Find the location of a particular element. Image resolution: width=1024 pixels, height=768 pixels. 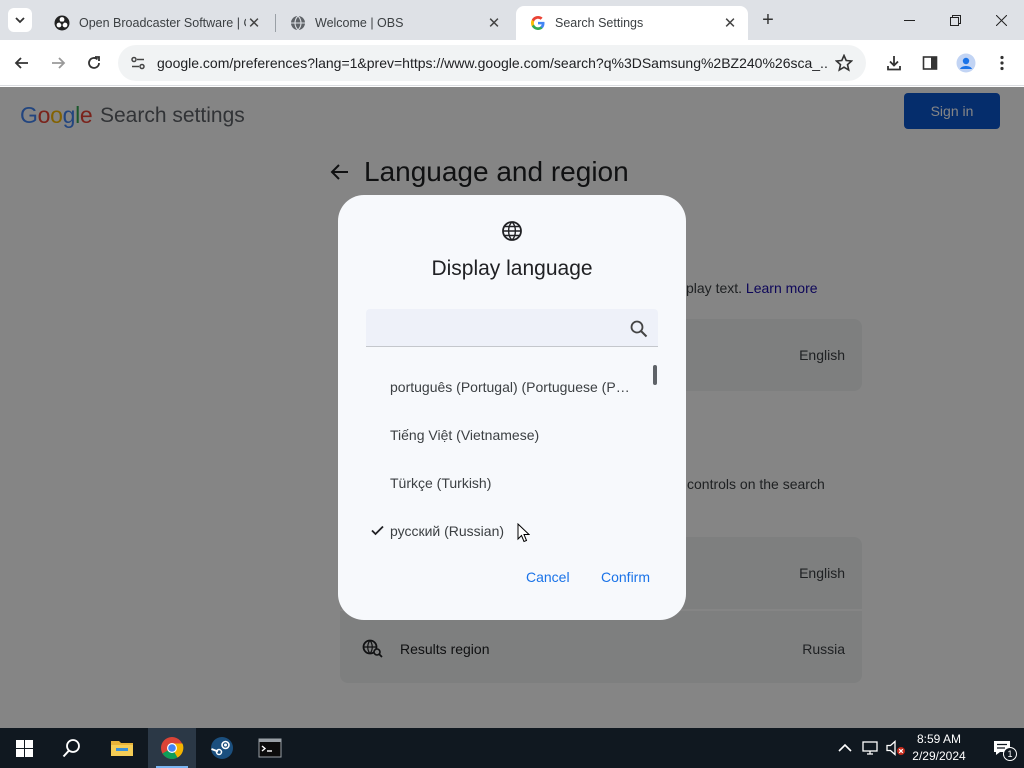

forward-button is located at coordinates (58, 63).